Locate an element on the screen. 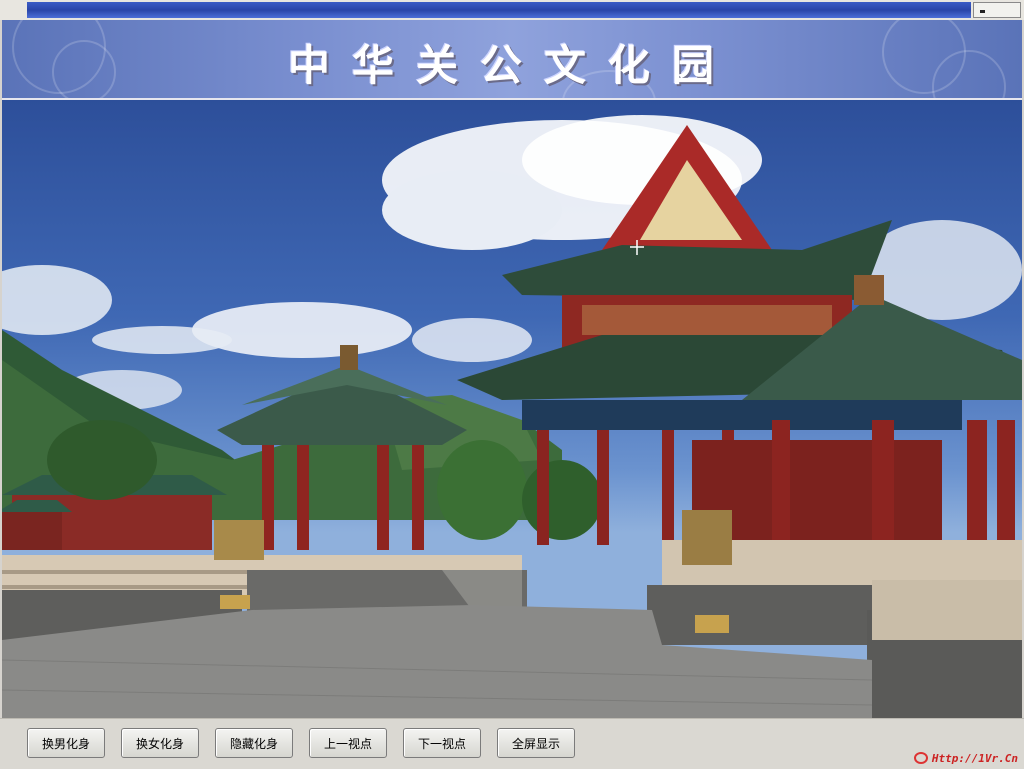 The height and width of the screenshot is (769, 1024). window-titlebar is located at coordinates (499, 10).